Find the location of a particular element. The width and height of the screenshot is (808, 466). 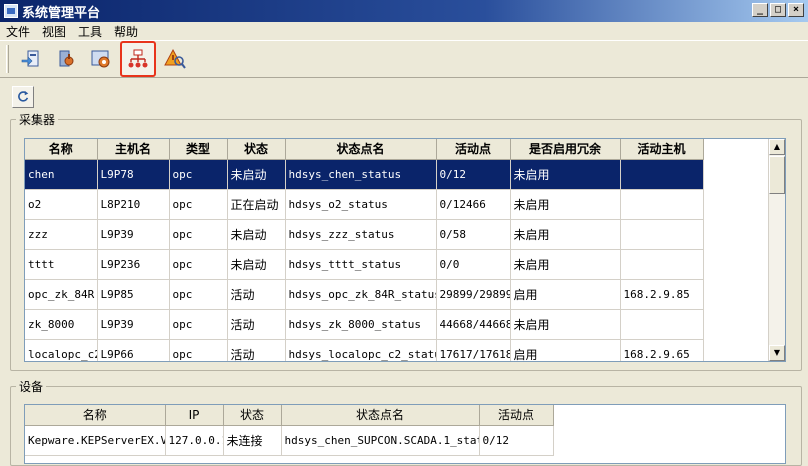

collector-cell: 正在启动 is located at coordinates (256, 204).